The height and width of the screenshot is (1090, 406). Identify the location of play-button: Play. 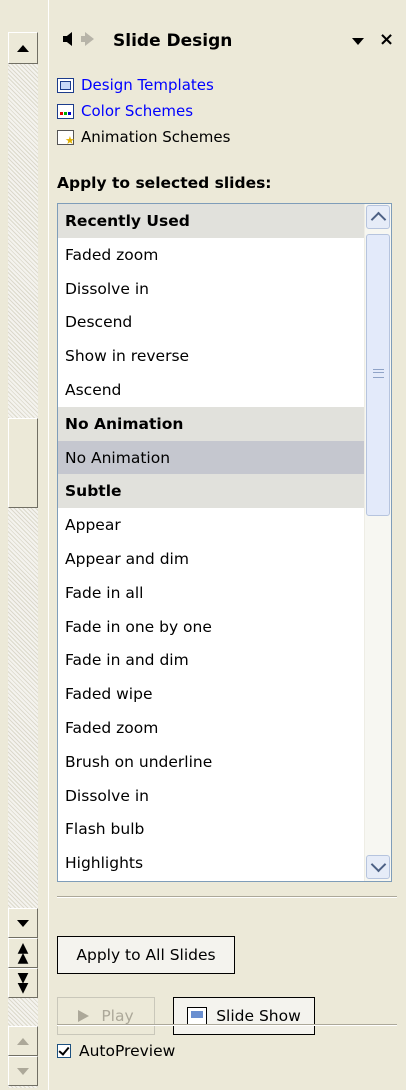
(106, 1016).